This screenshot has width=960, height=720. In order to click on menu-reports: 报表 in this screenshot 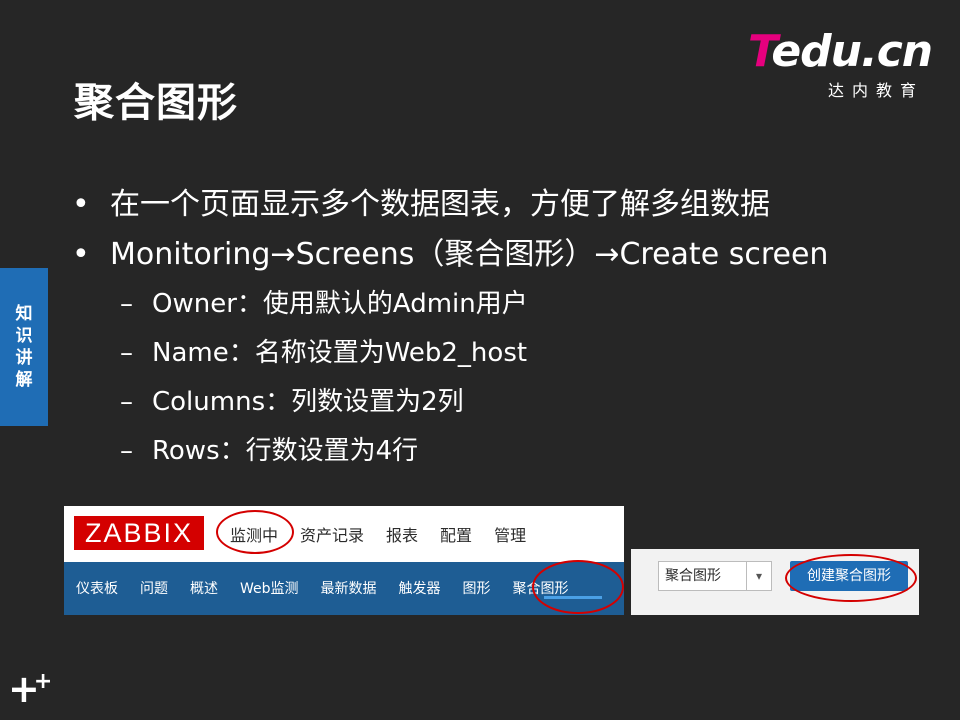, I will do `click(402, 534)`.